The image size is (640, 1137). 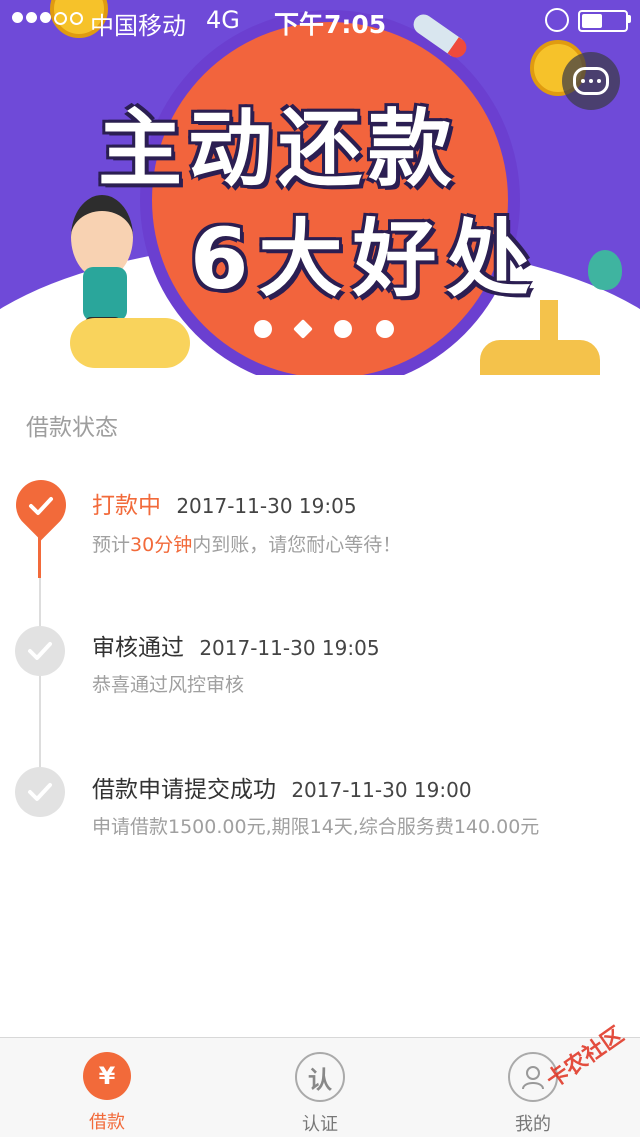 What do you see at coordinates (111, 545) in the screenshot?
I see `desc-prefix: 预计` at bounding box center [111, 545].